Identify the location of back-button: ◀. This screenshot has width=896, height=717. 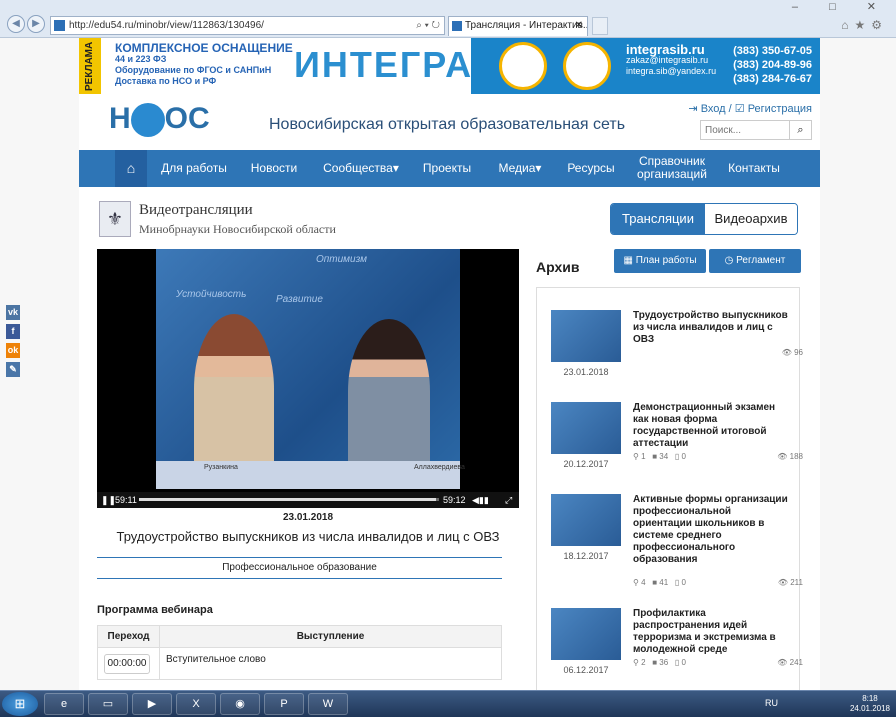
(16, 24).